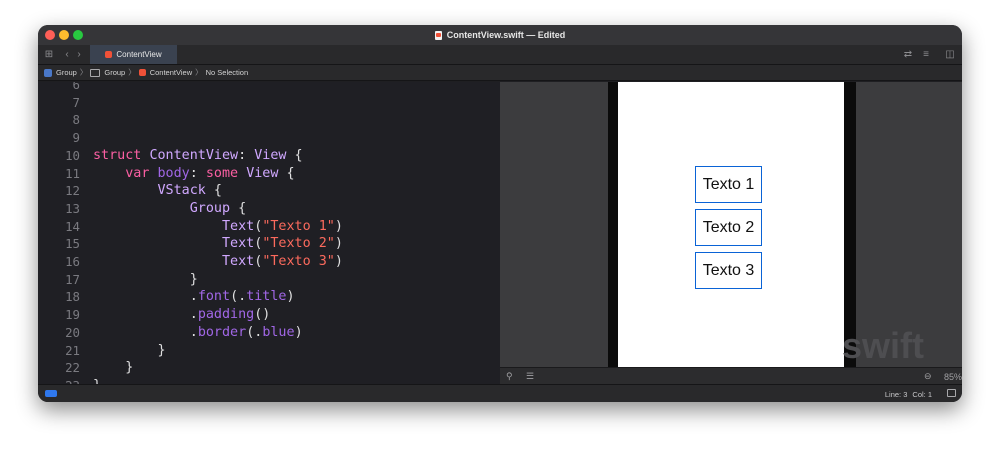  I want to click on code-token: padding, so click(226, 315).